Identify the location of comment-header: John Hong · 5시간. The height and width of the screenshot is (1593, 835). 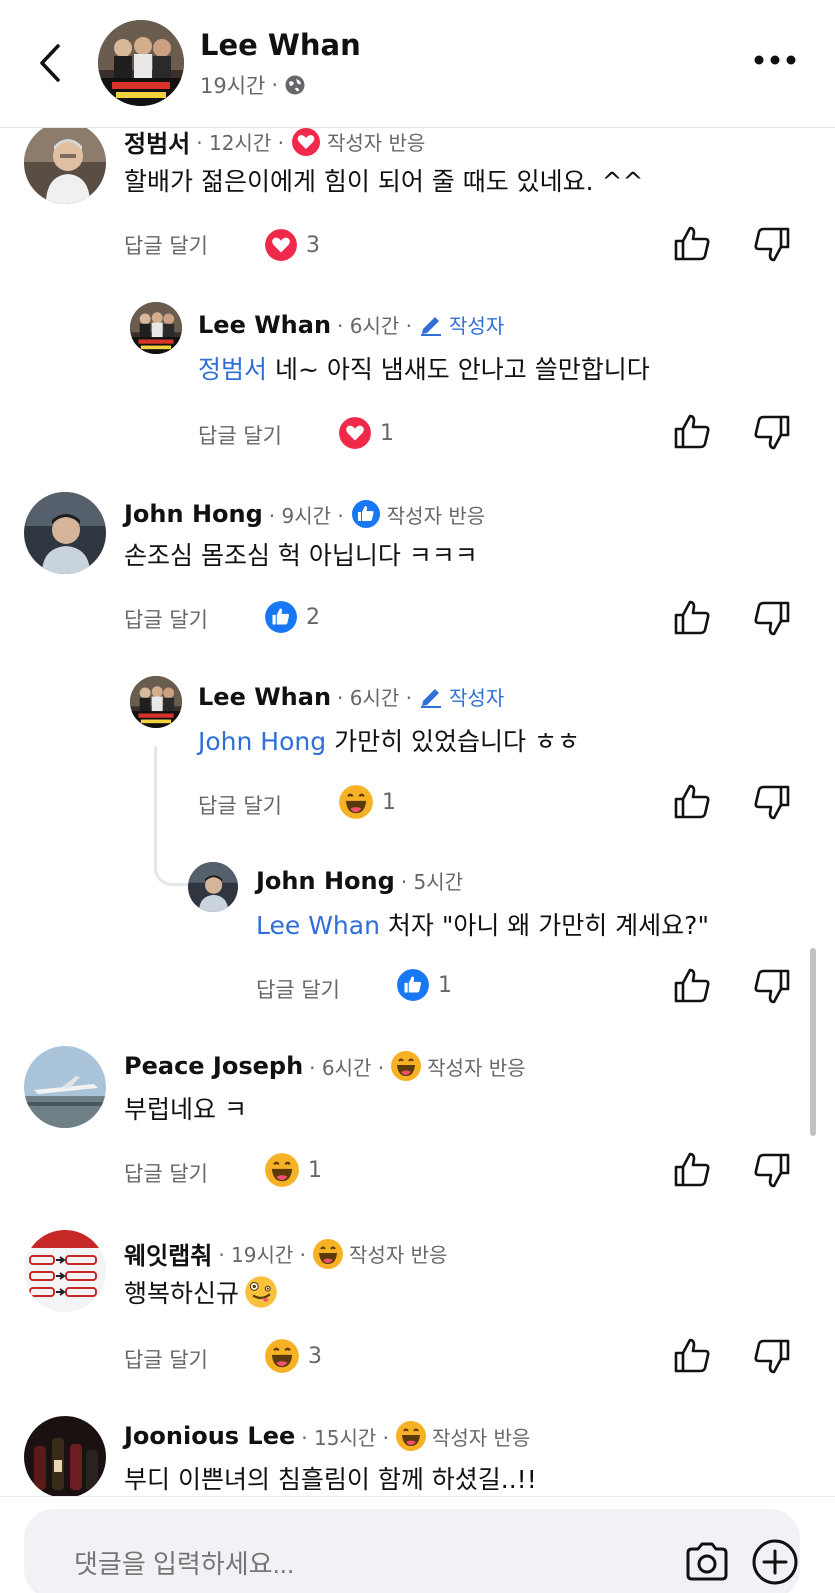
(359, 880).